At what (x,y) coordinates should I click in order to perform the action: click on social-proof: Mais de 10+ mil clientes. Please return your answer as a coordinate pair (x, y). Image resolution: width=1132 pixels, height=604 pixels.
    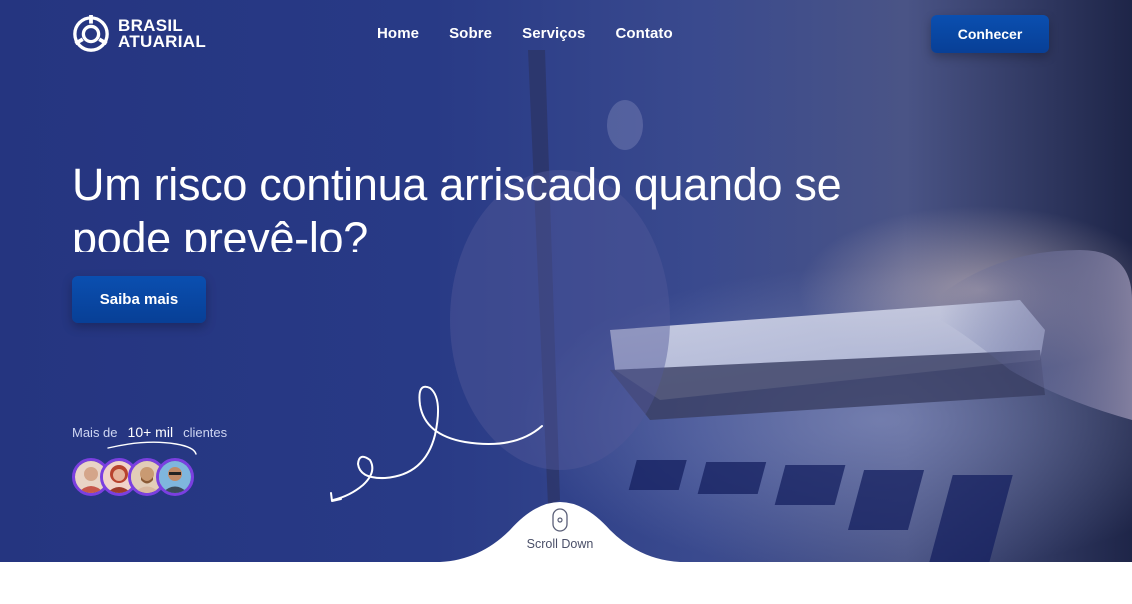
    Looking at the image, I should click on (149, 460).